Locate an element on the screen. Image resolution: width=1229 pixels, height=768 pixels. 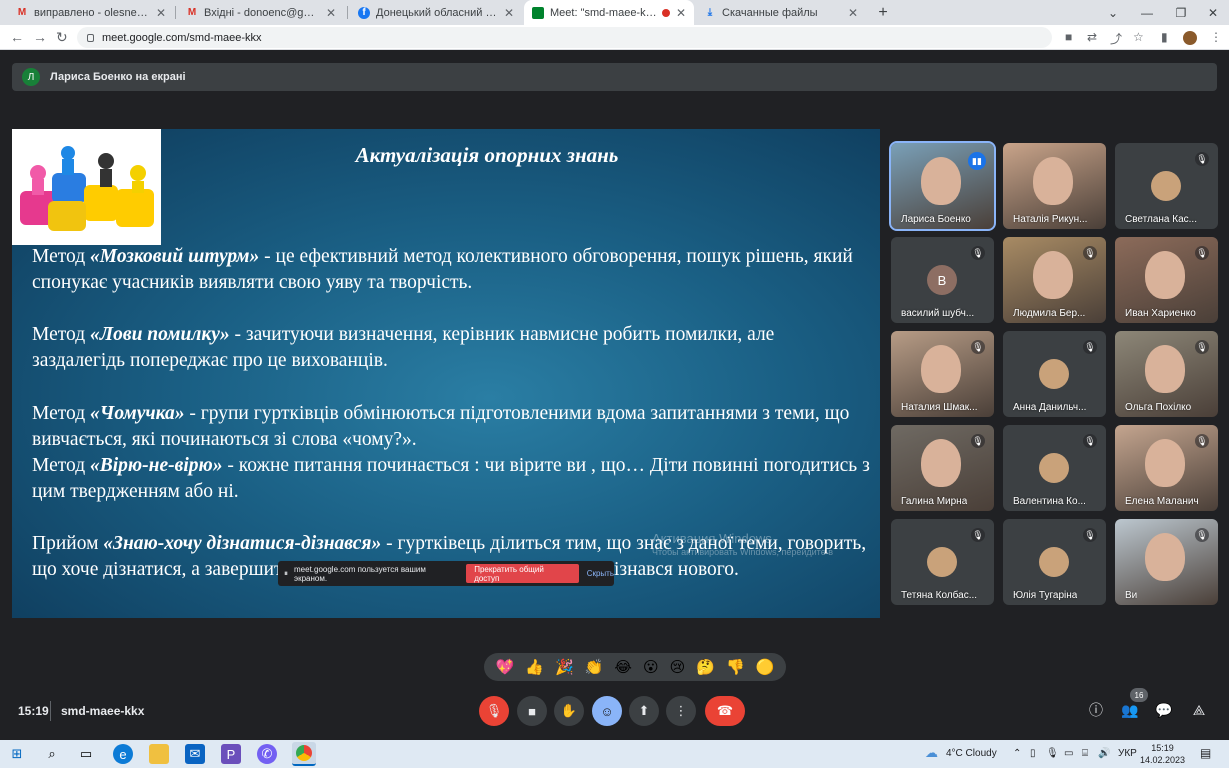
participant-tile: 🎙 Галина Мирна is located at coordinates (942, 468).